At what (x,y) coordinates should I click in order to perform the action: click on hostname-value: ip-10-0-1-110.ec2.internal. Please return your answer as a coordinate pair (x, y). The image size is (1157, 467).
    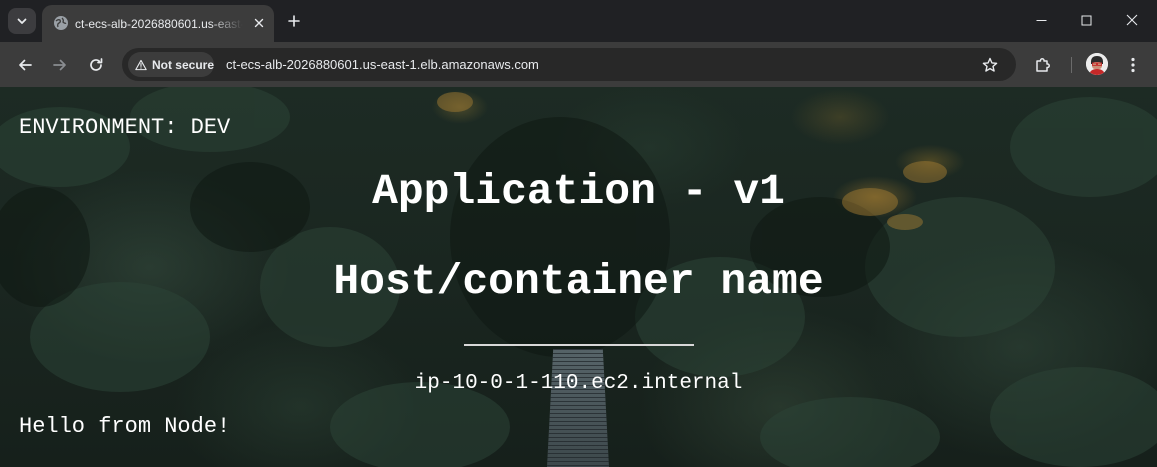
    Looking at the image, I should click on (578, 383).